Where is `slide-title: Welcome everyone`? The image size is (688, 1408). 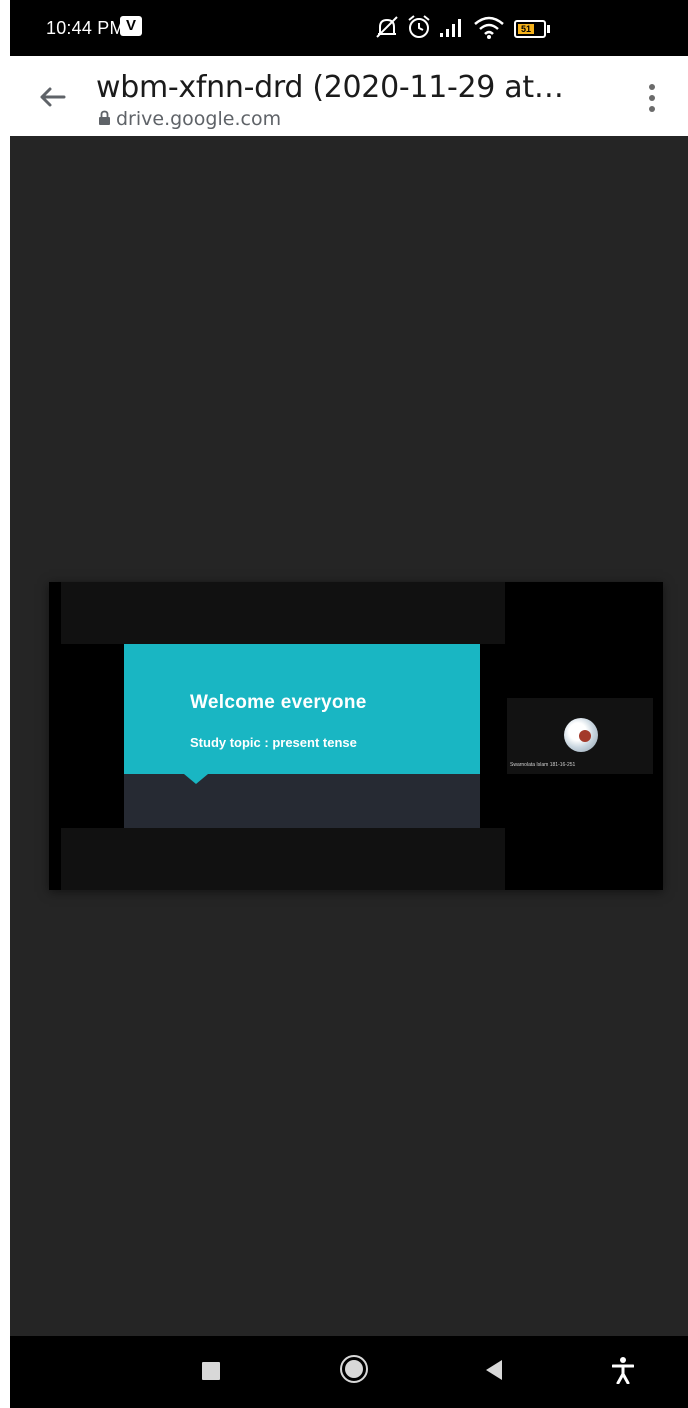
slide-title: Welcome everyone is located at coordinates (278, 702).